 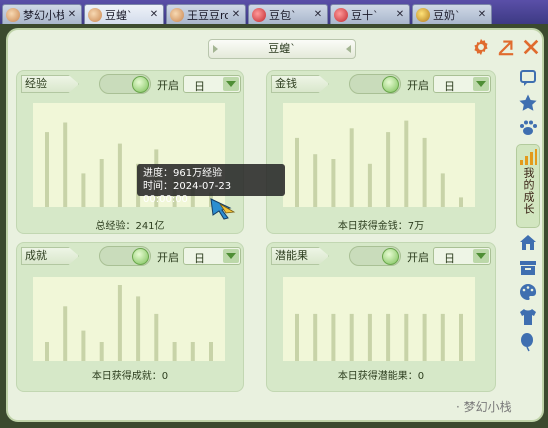 I want to click on browser-tab-strip: 梦幻小栈 ✕ 豆蝗` ✕ 王豆豆ro ✕ 豆包` ✕ 豆十` ✕ 豆奶` ✕, so click(x=274, y=12).